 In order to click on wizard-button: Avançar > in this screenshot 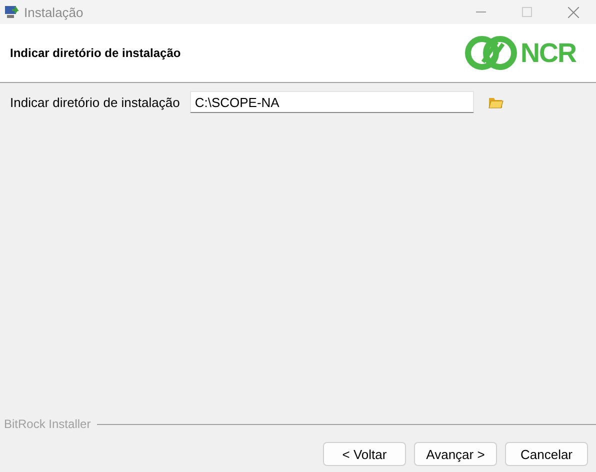, I will do `click(455, 454)`.